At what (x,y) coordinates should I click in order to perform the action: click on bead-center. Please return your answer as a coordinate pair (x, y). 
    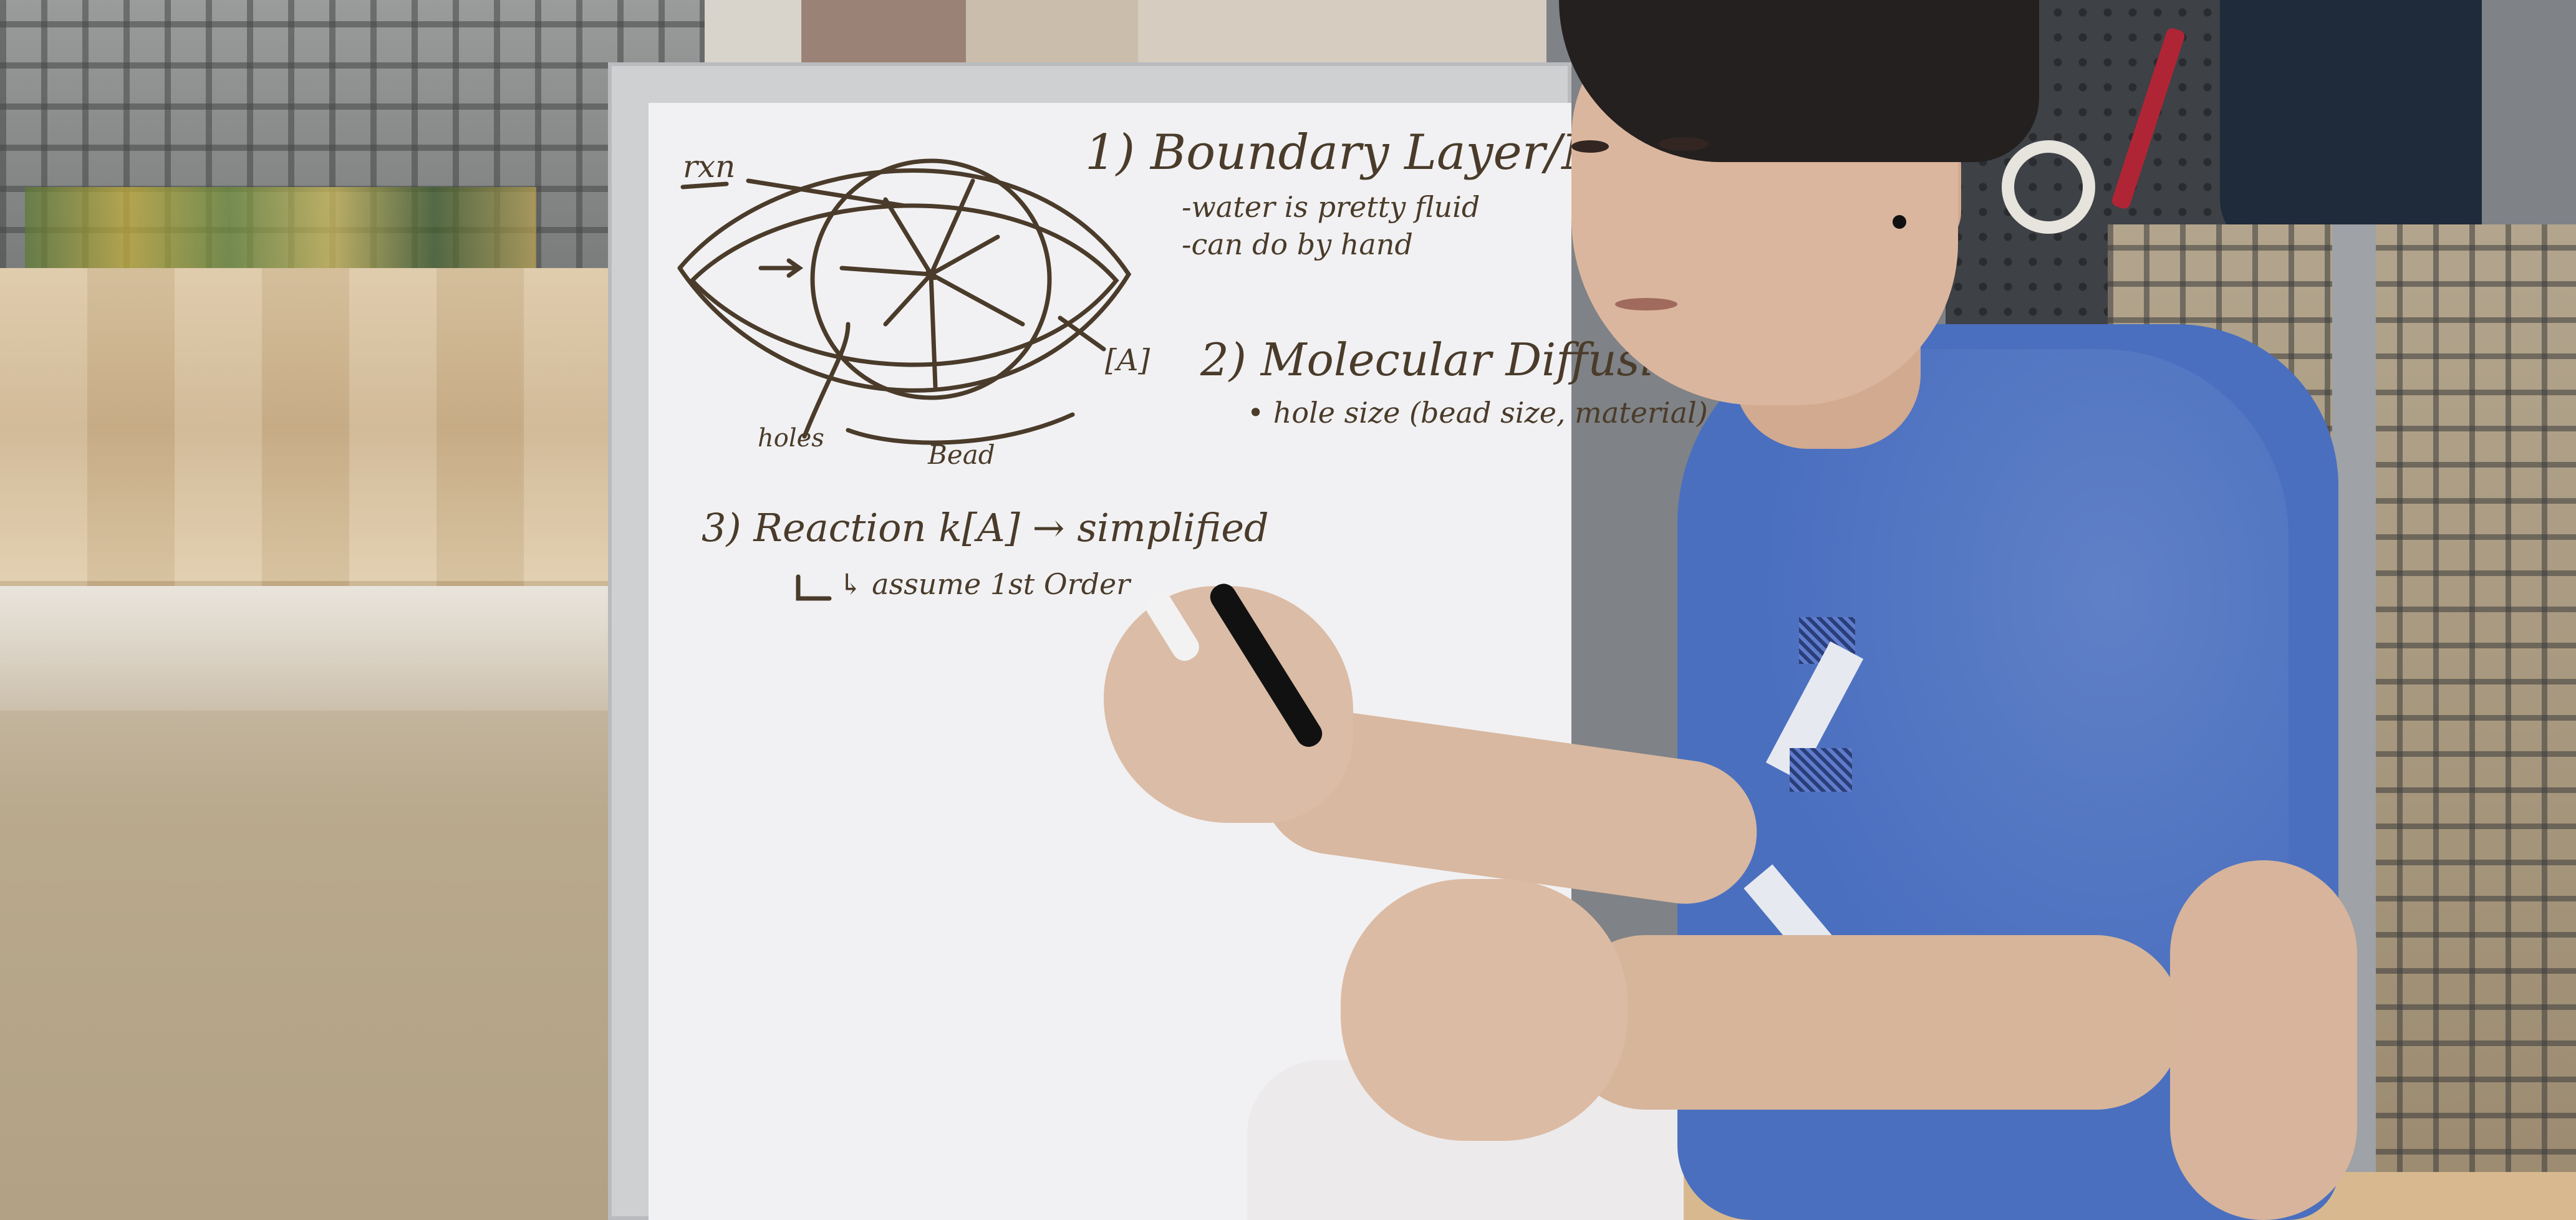
    Looking at the image, I should click on (931, 275).